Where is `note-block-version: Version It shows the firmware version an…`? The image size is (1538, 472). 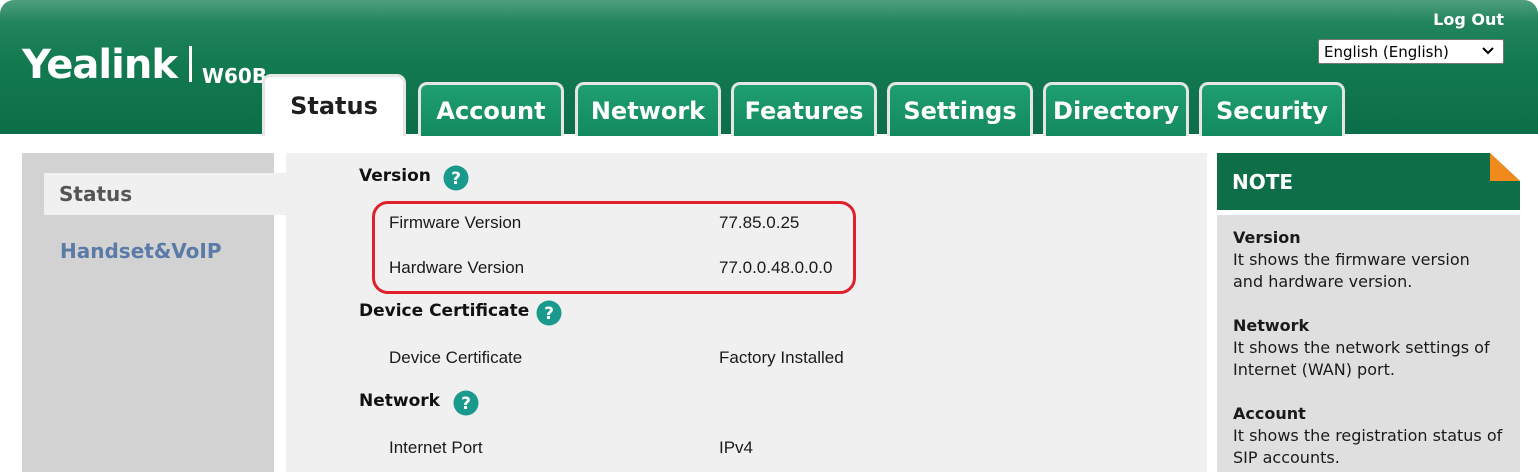
note-block-version: Version It shows the firmware version an… is located at coordinates (1371, 260).